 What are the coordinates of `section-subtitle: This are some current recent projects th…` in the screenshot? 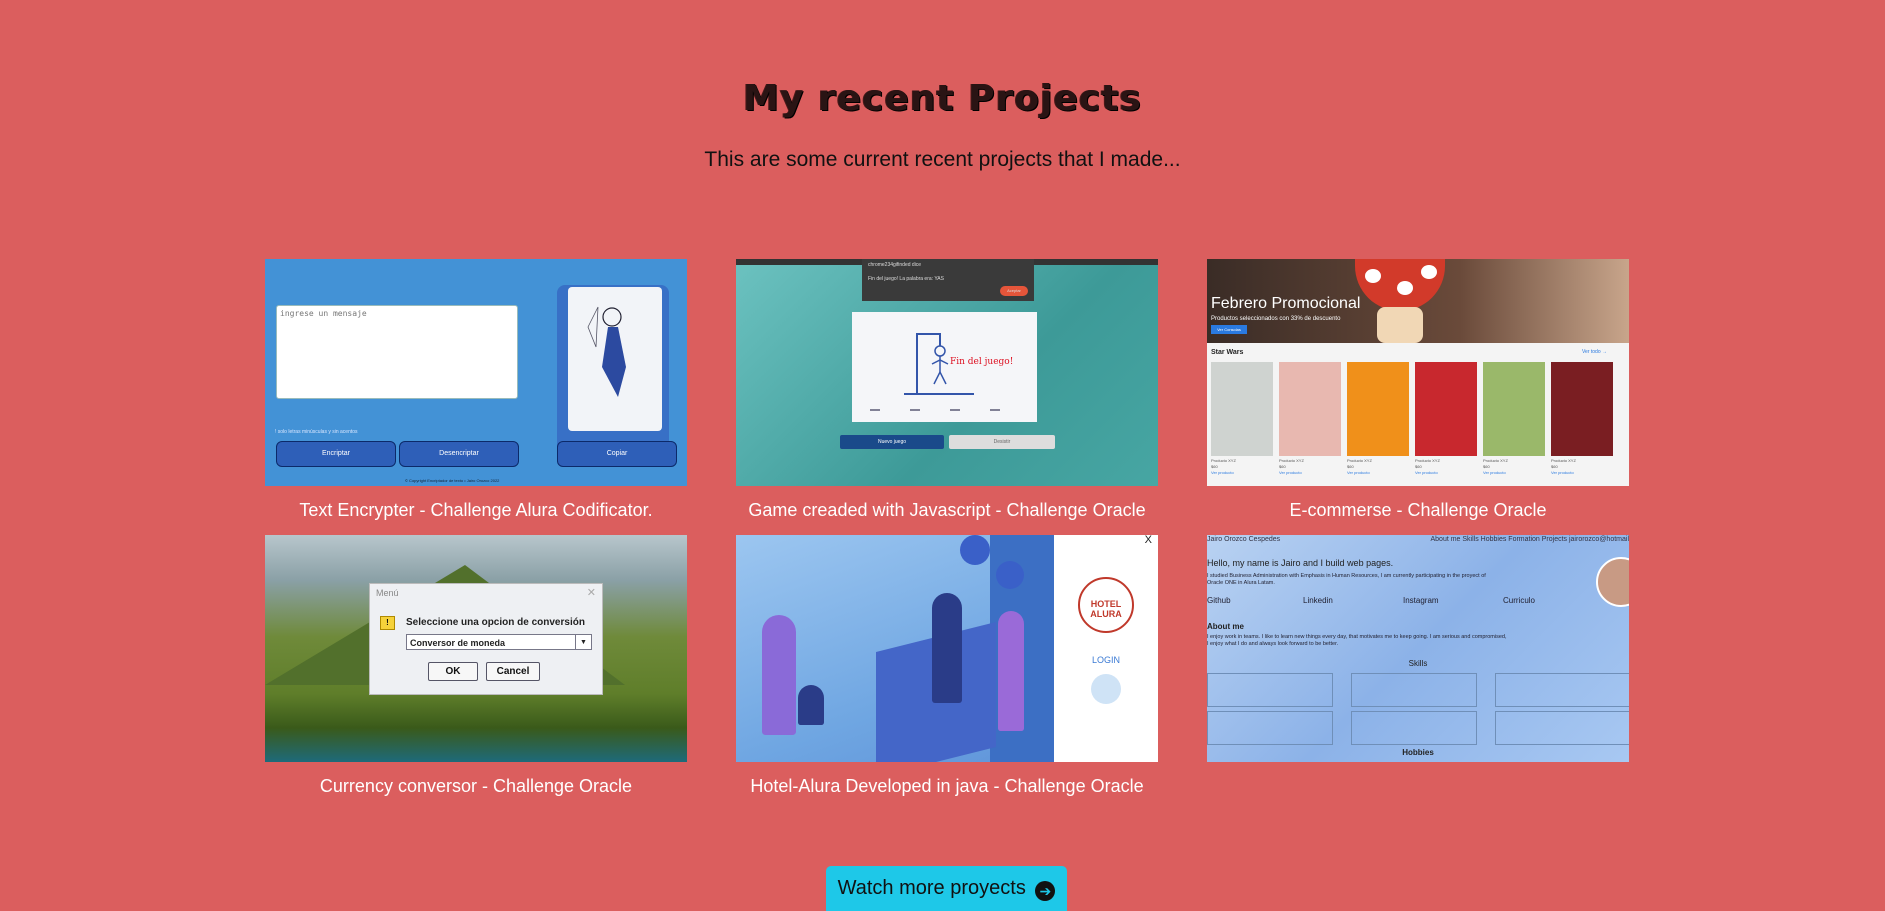 It's located at (942, 159).